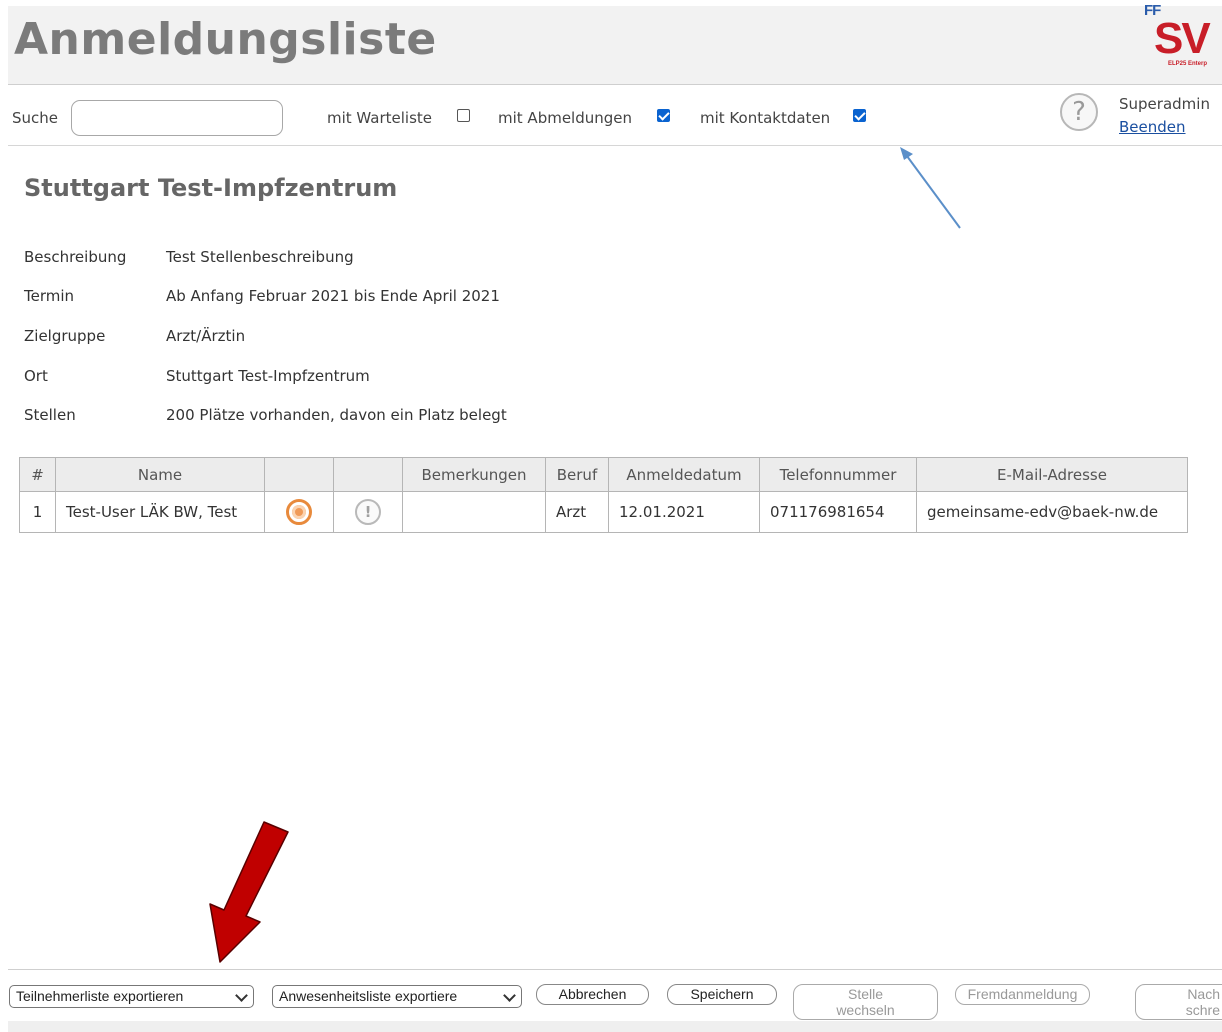 The height and width of the screenshot is (1032, 1222). What do you see at coordinates (37, 474) in the screenshot?
I see `column-header-number: #` at bounding box center [37, 474].